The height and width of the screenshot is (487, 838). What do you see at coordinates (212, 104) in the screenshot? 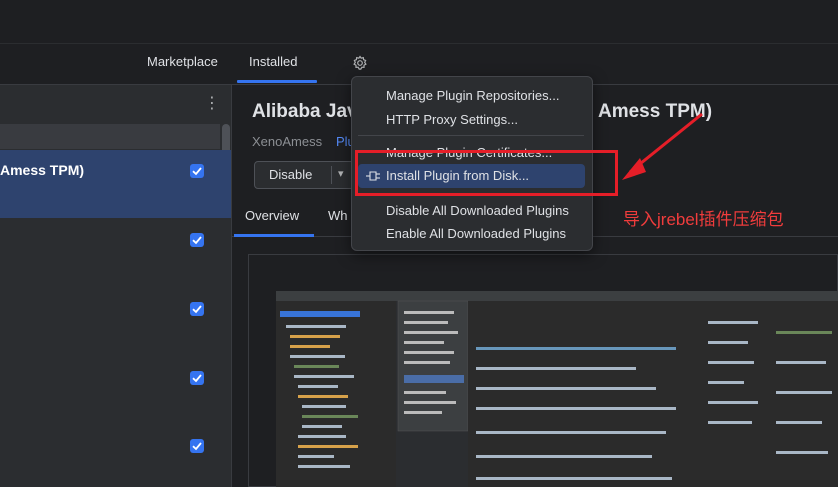
I see `more-options-icon: ⋮` at bounding box center [212, 104].